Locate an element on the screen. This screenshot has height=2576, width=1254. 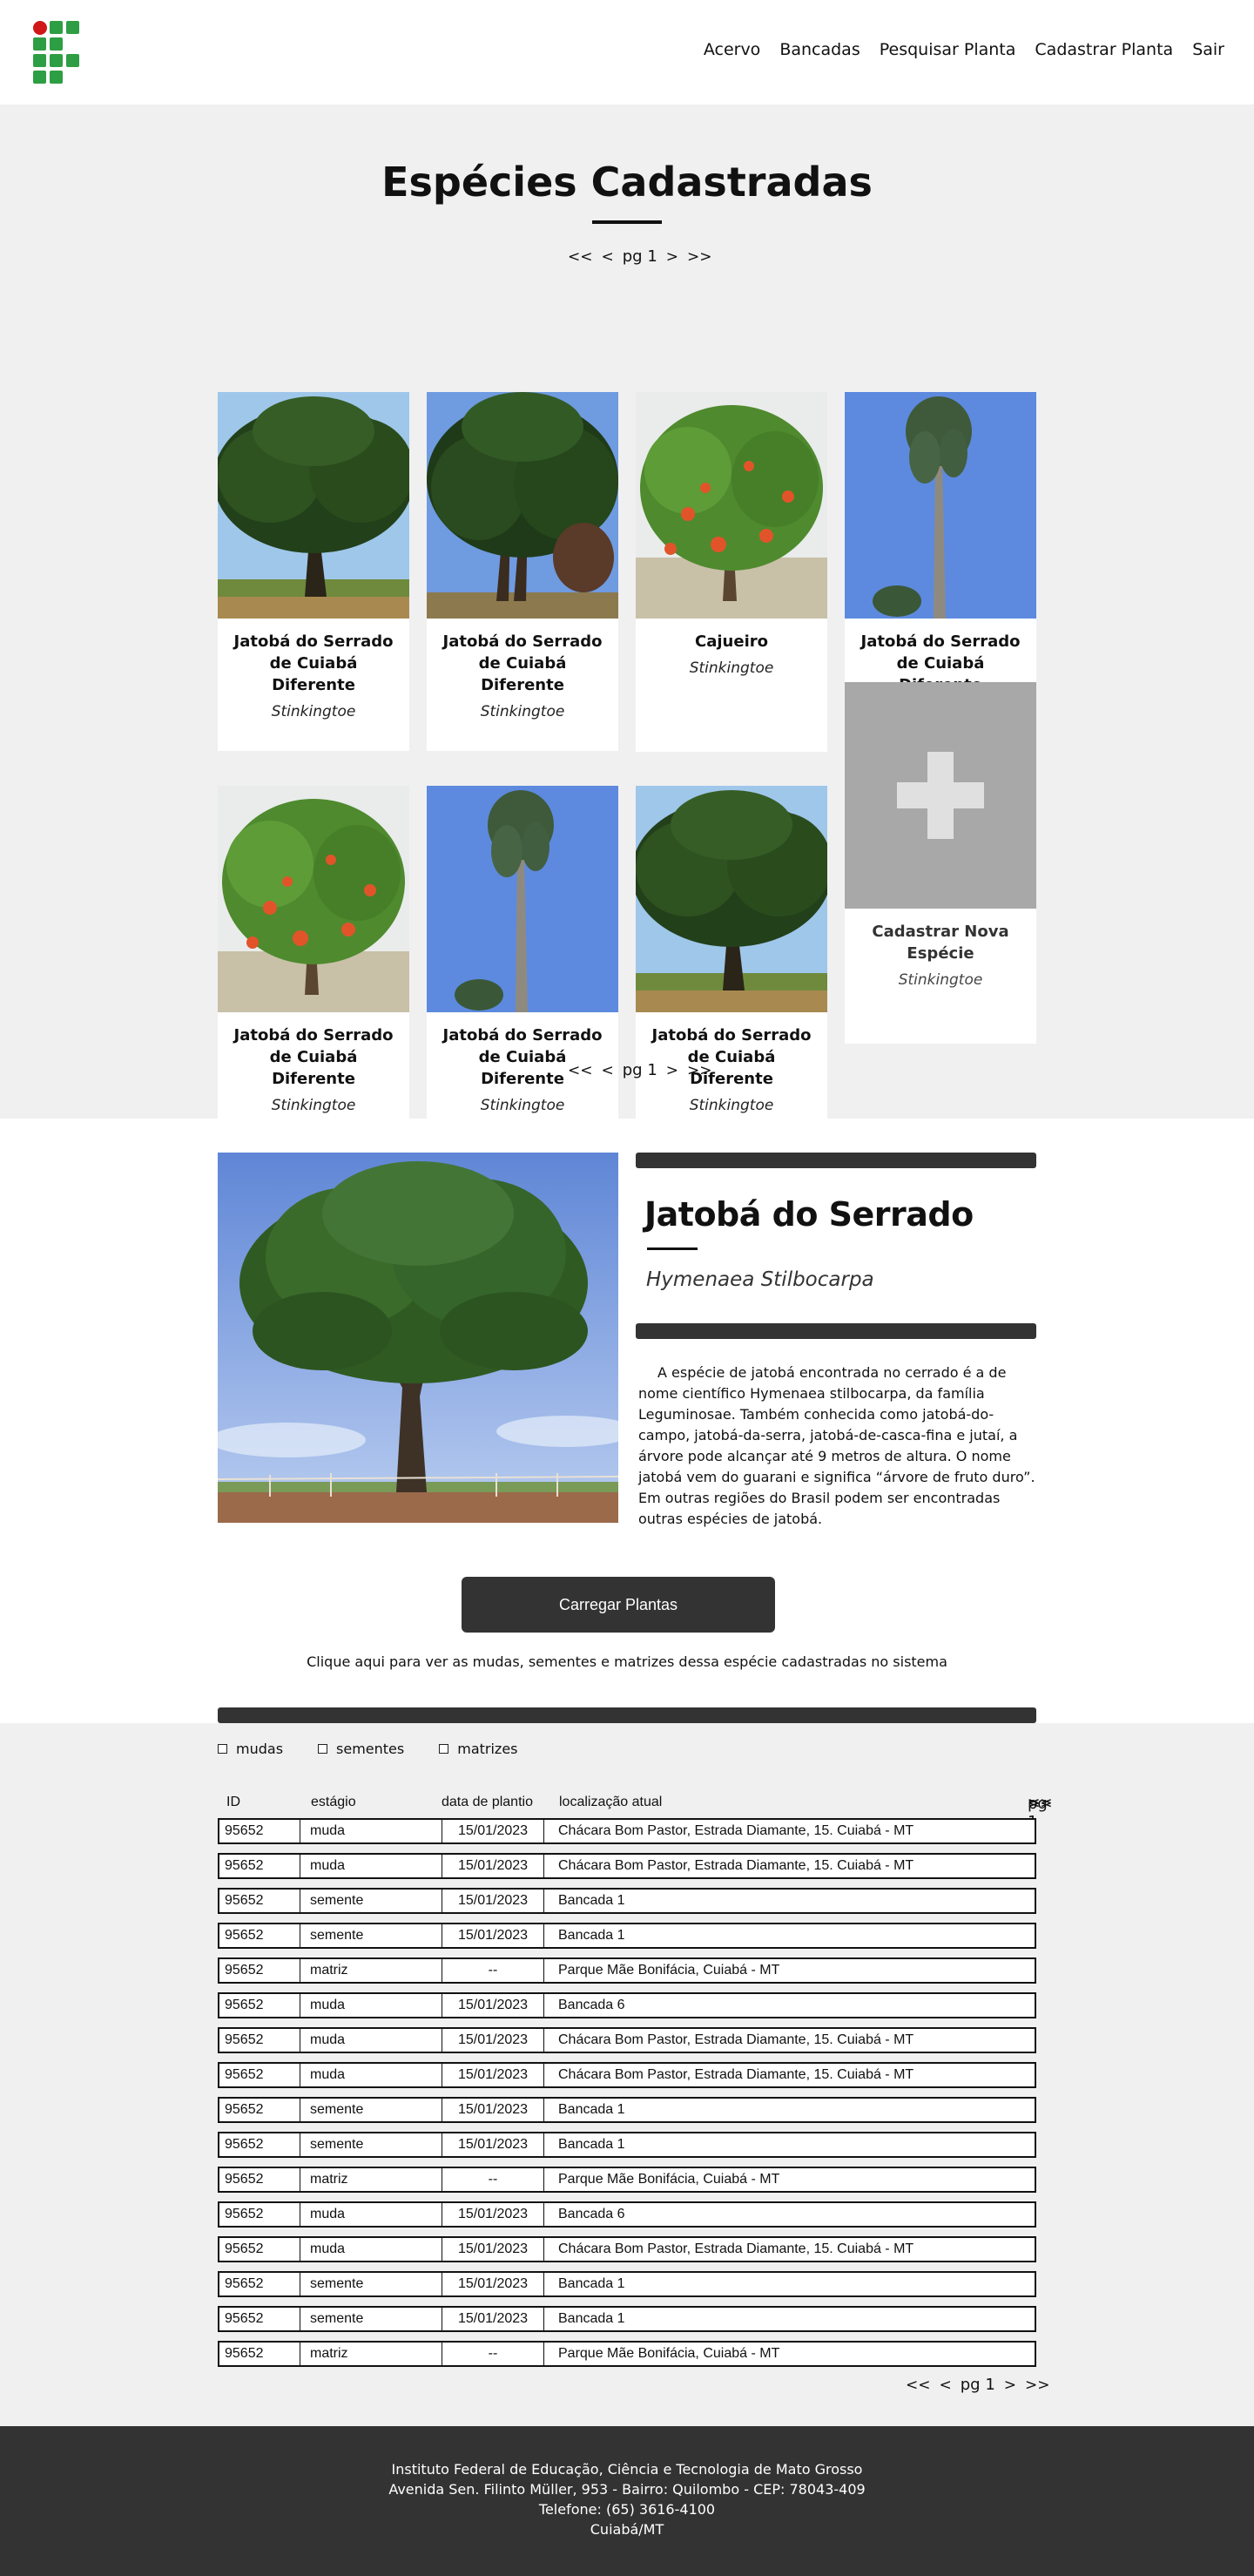
nav-acervo: Acervo is located at coordinates (732, 49).